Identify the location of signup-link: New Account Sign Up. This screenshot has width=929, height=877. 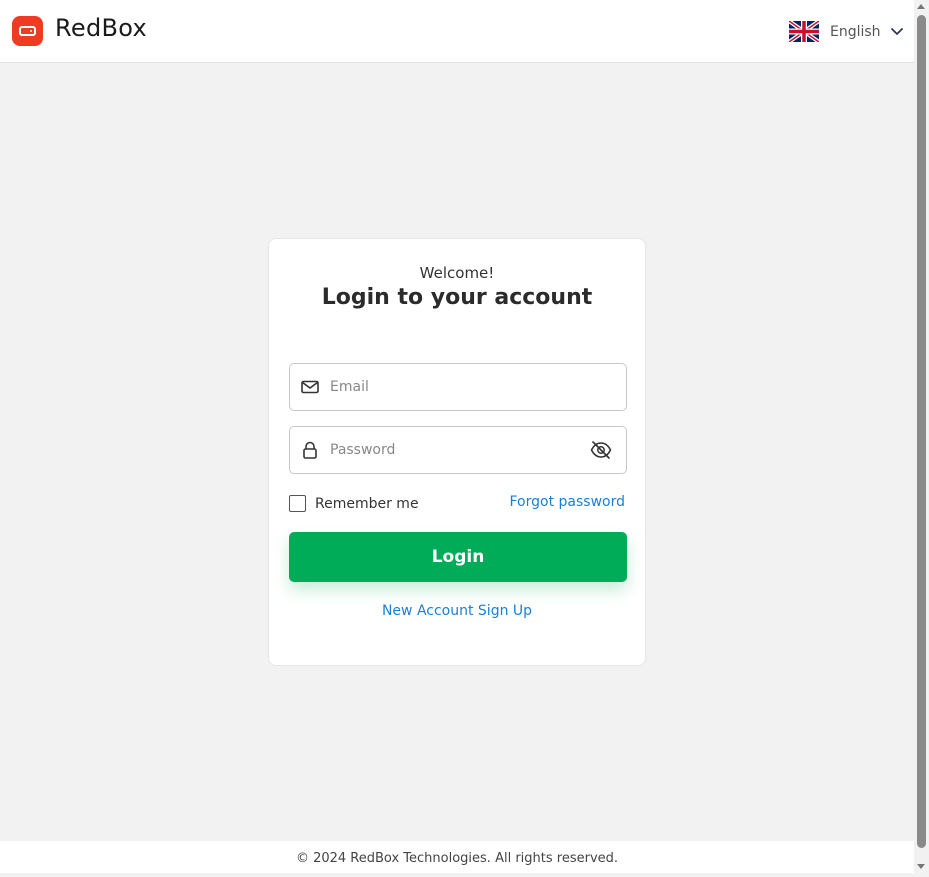
(457, 611).